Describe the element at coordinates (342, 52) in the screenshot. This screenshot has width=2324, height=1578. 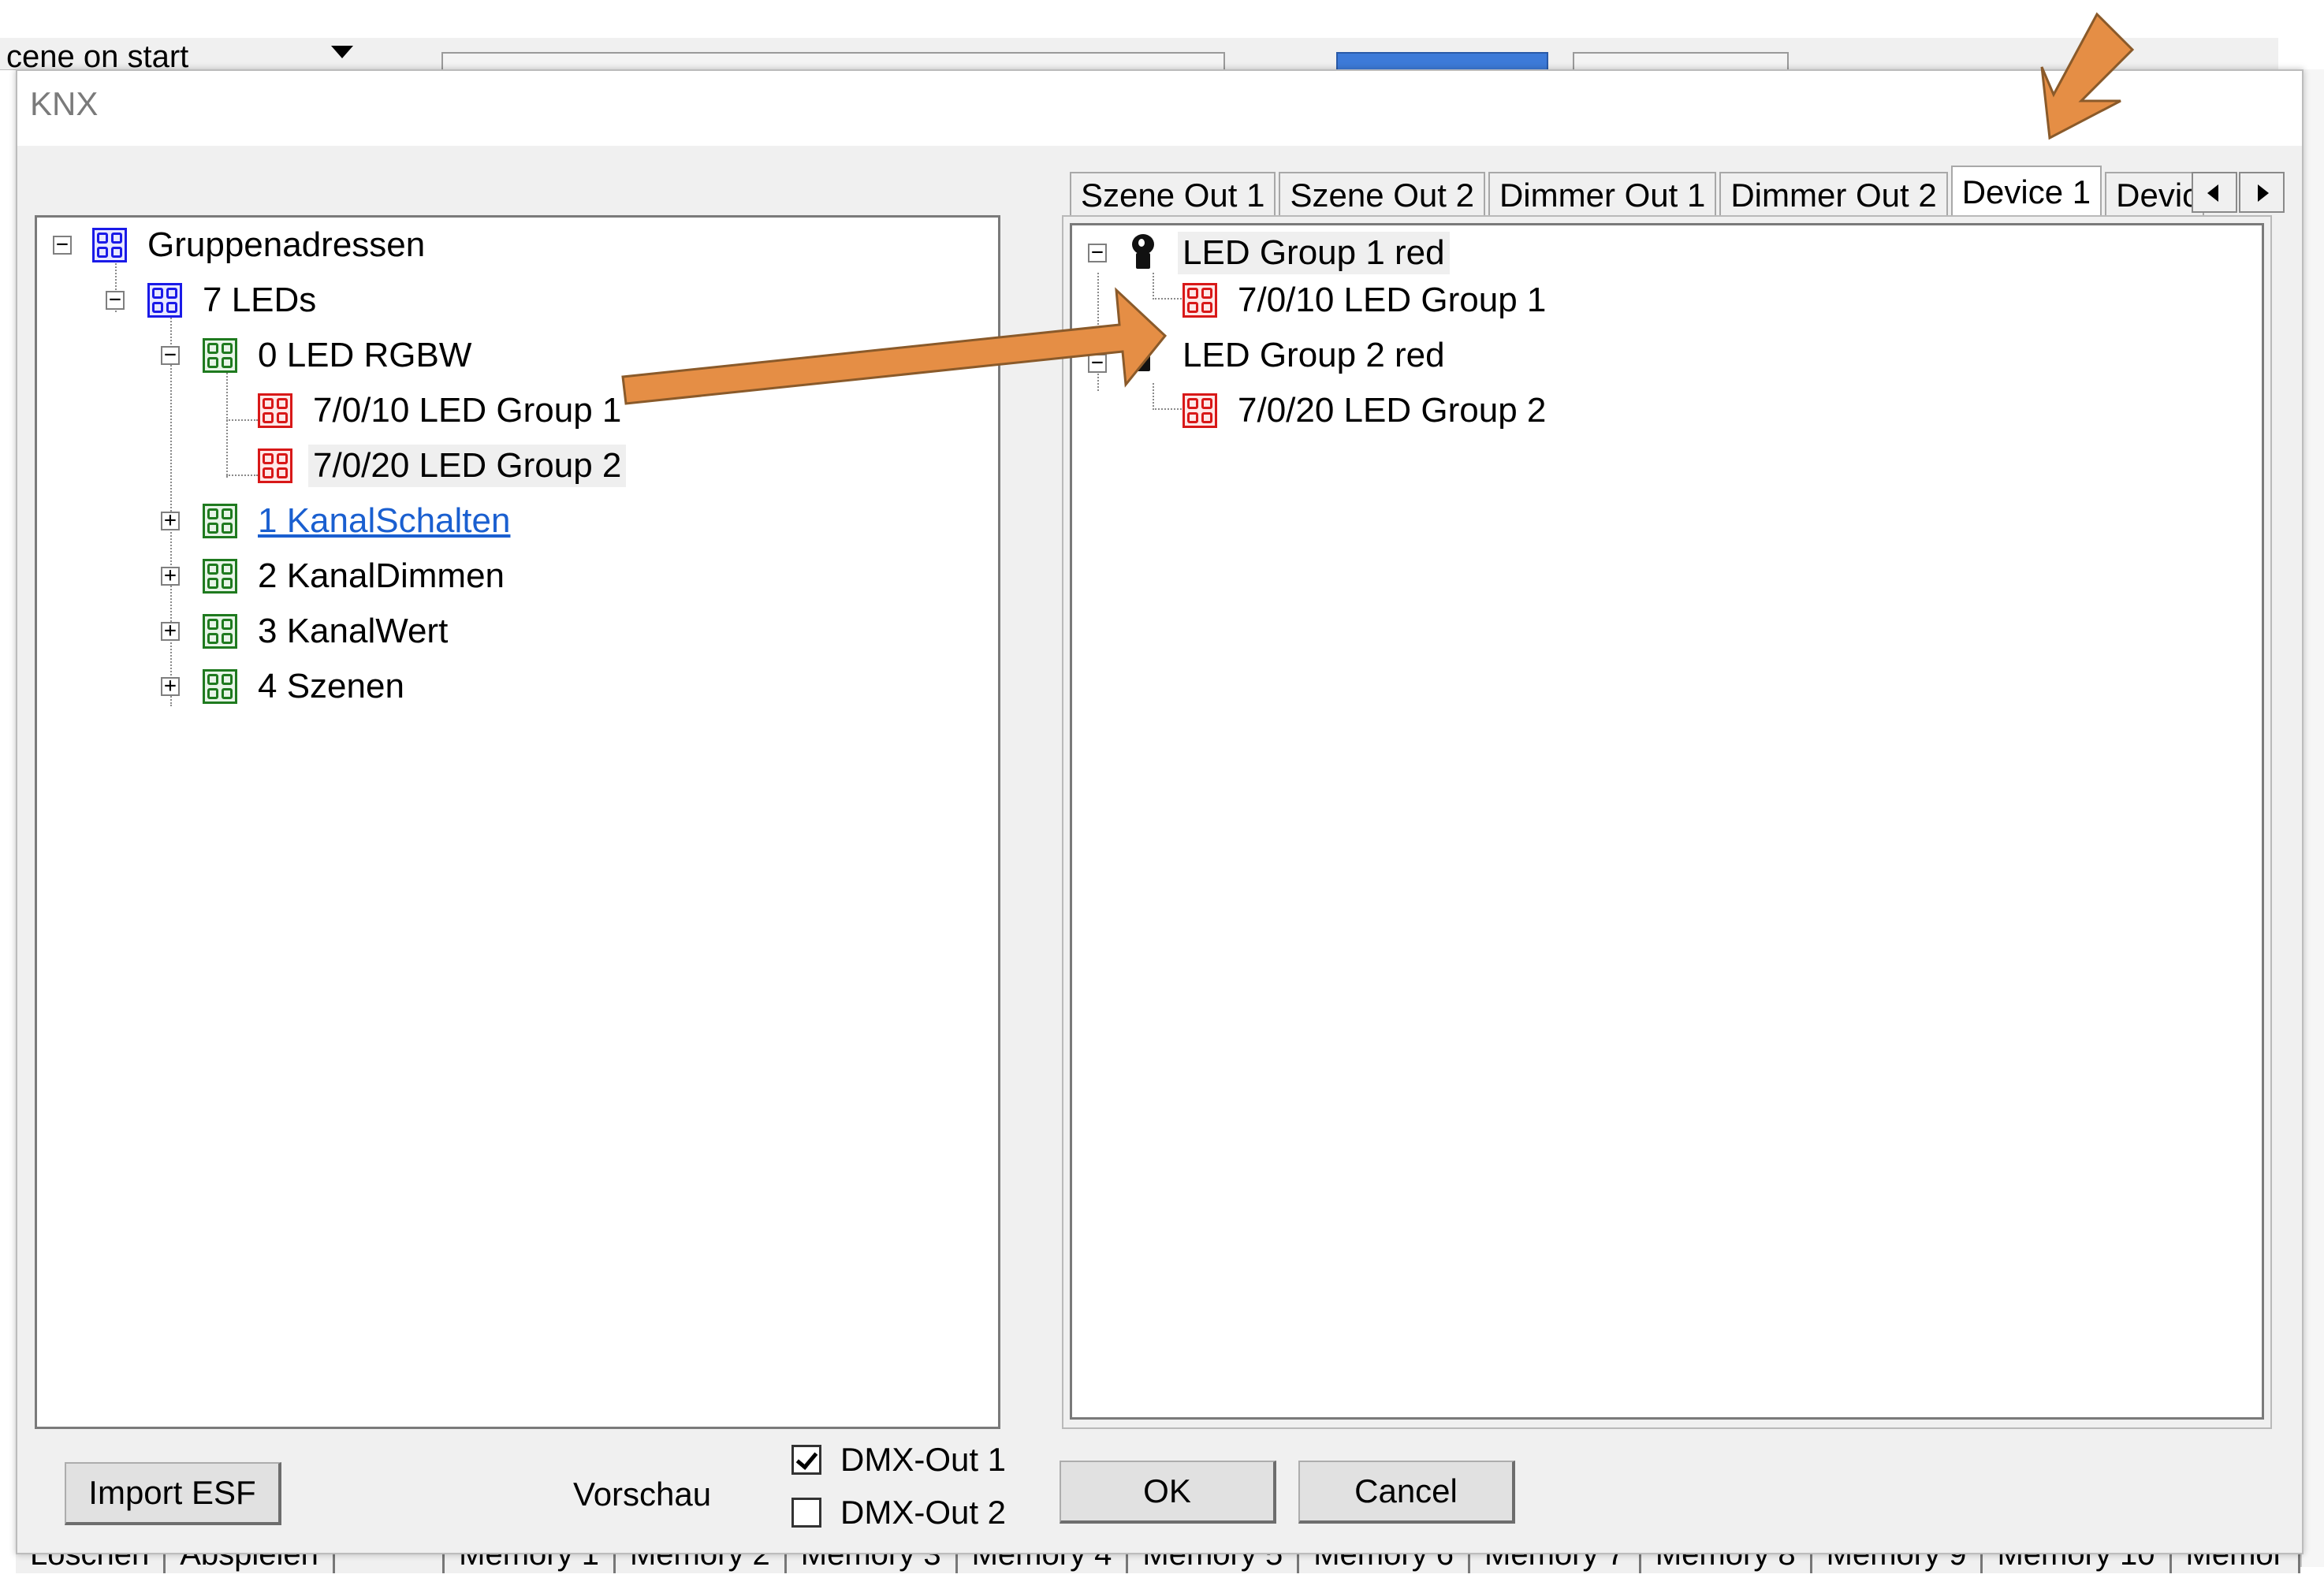
I see `chevron-down-icon` at that location.